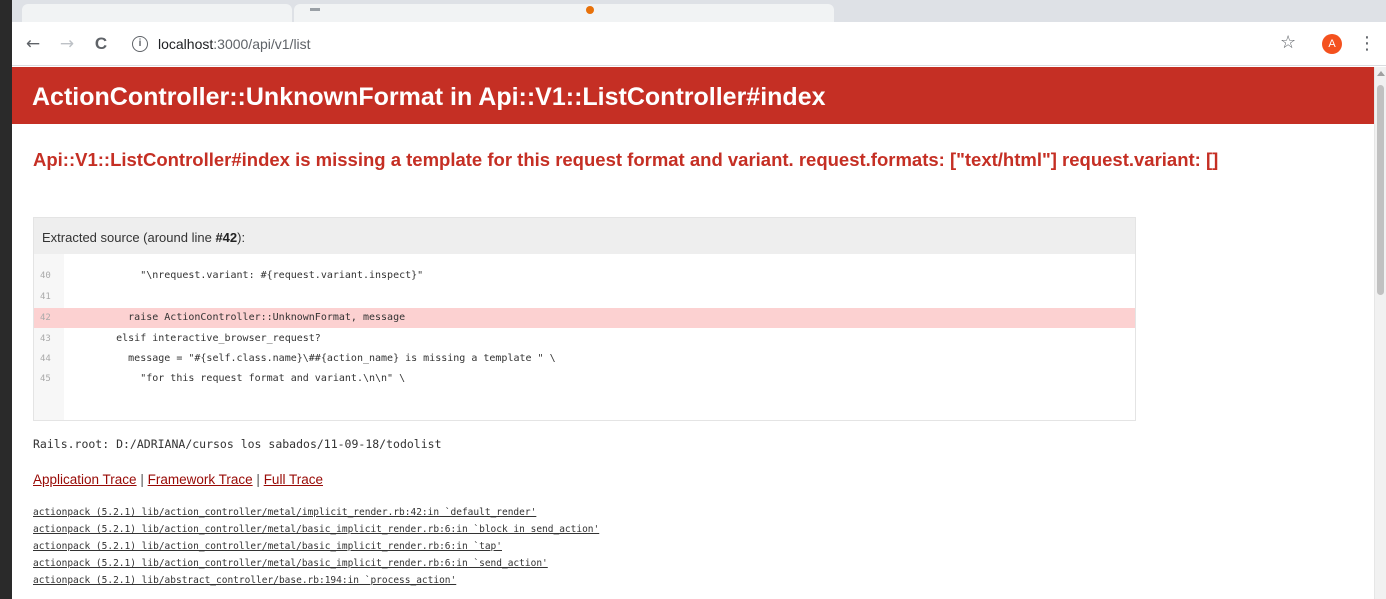 This screenshot has height=599, width=1386. What do you see at coordinates (45, 297) in the screenshot?
I see `line-number: 41` at bounding box center [45, 297].